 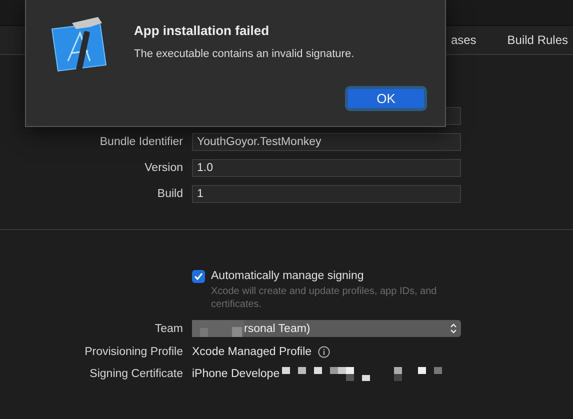 I want to click on redaction-mosaic, so click(x=218, y=328).